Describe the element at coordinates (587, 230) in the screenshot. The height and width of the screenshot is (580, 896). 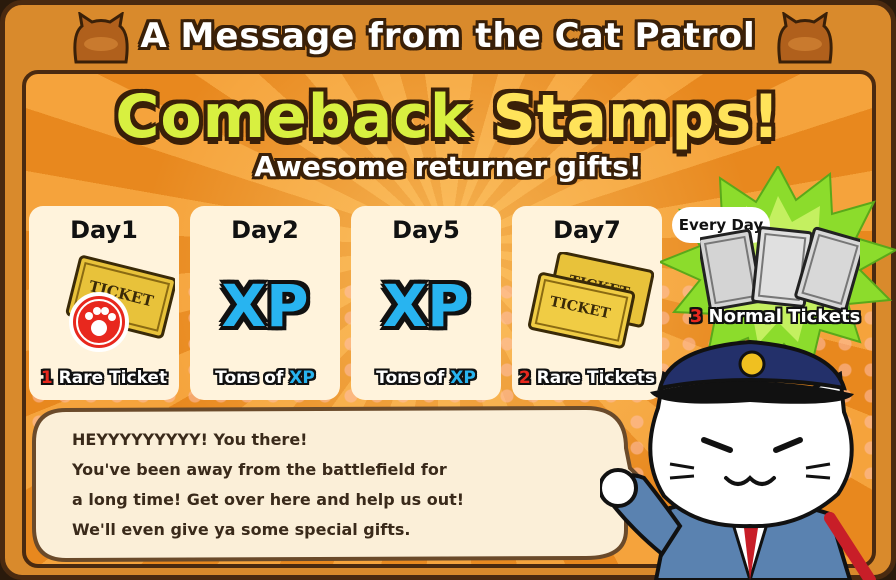
I see `stamp-day-label: Day7` at that location.